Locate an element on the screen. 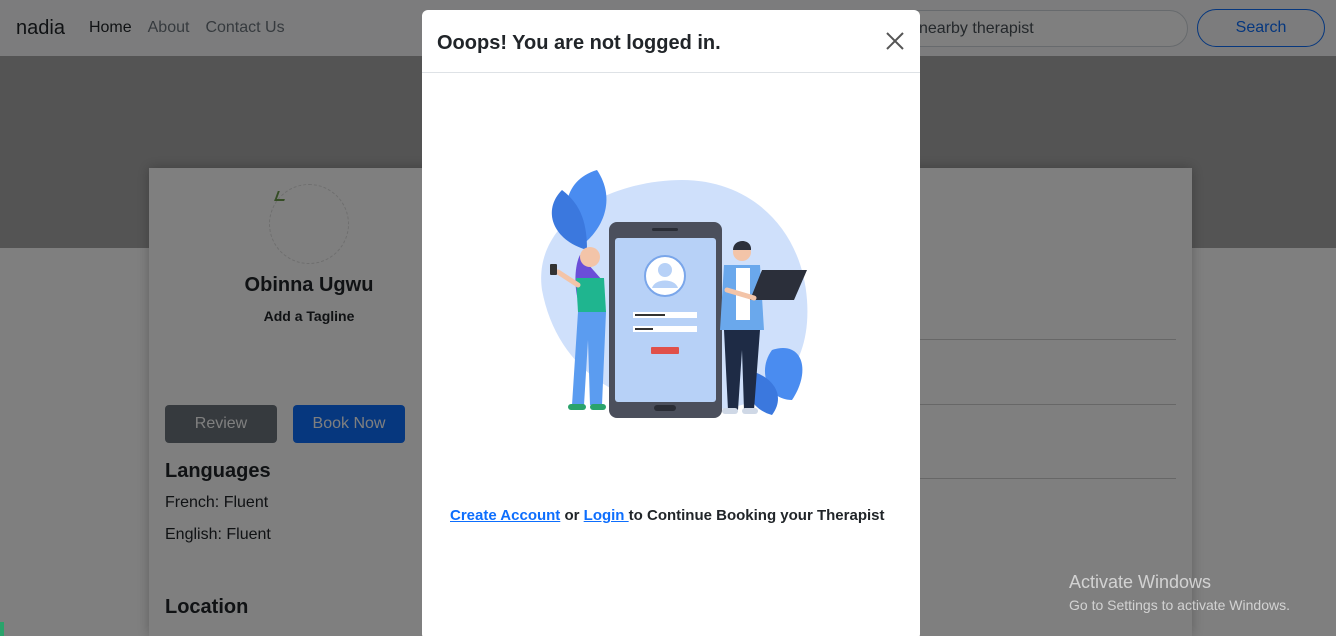  user-avatar-icon-head is located at coordinates (665, 270).